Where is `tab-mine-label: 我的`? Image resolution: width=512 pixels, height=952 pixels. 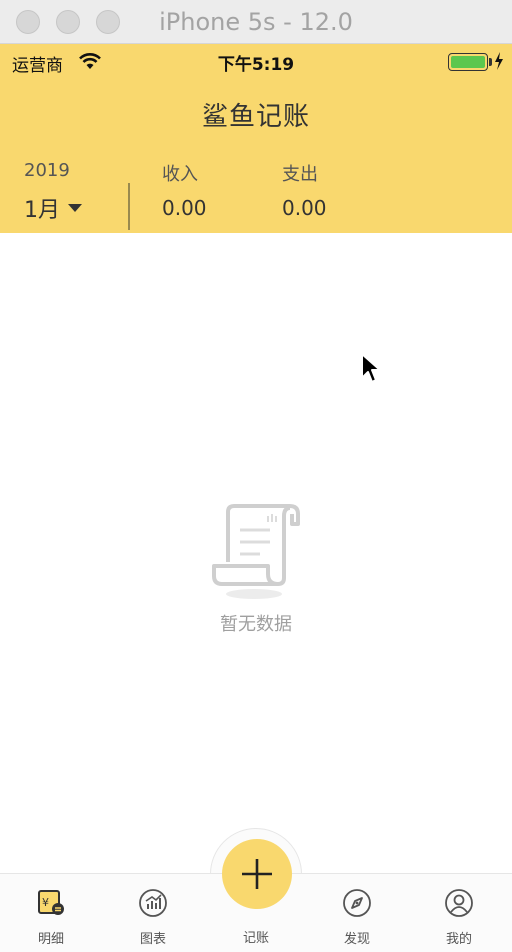
tab-mine-label: 我的 is located at coordinates (458, 939).